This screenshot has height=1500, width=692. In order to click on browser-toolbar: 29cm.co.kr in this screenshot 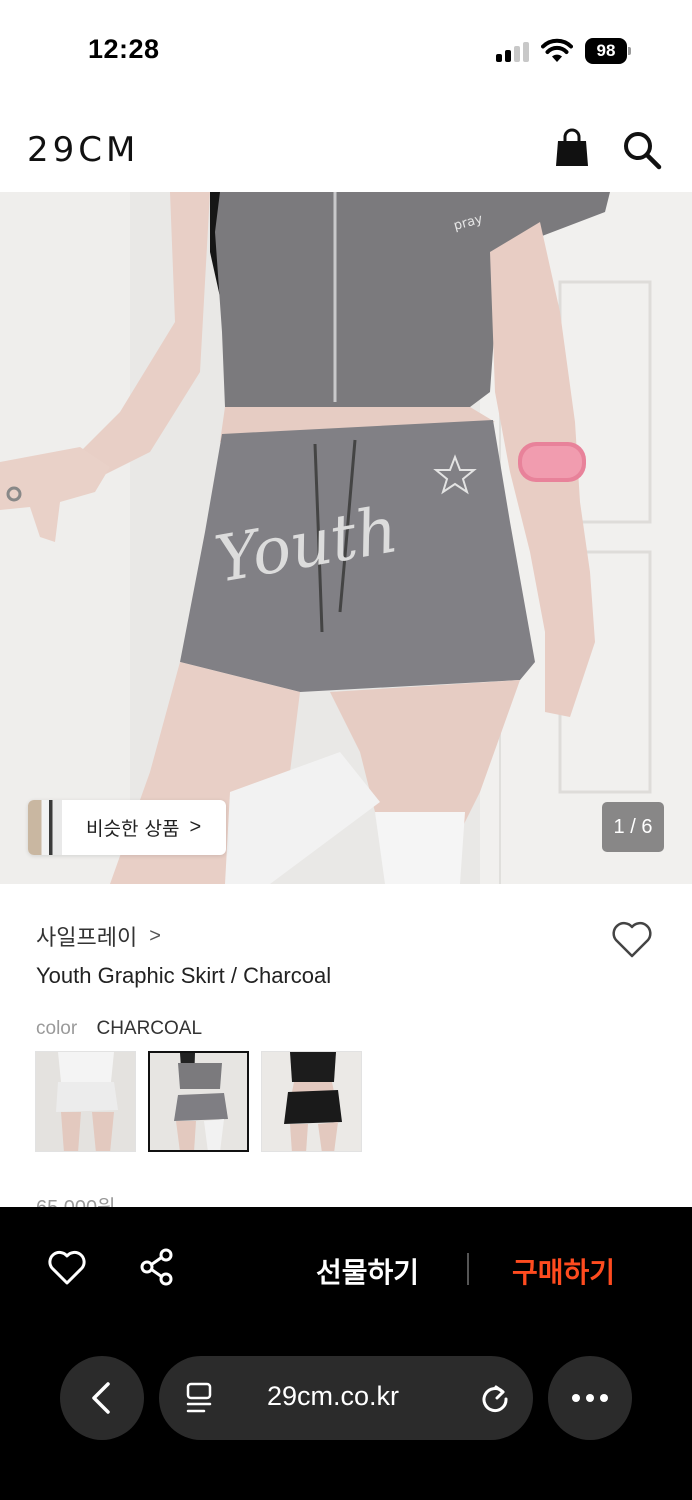, I will do `click(346, 1416)`.